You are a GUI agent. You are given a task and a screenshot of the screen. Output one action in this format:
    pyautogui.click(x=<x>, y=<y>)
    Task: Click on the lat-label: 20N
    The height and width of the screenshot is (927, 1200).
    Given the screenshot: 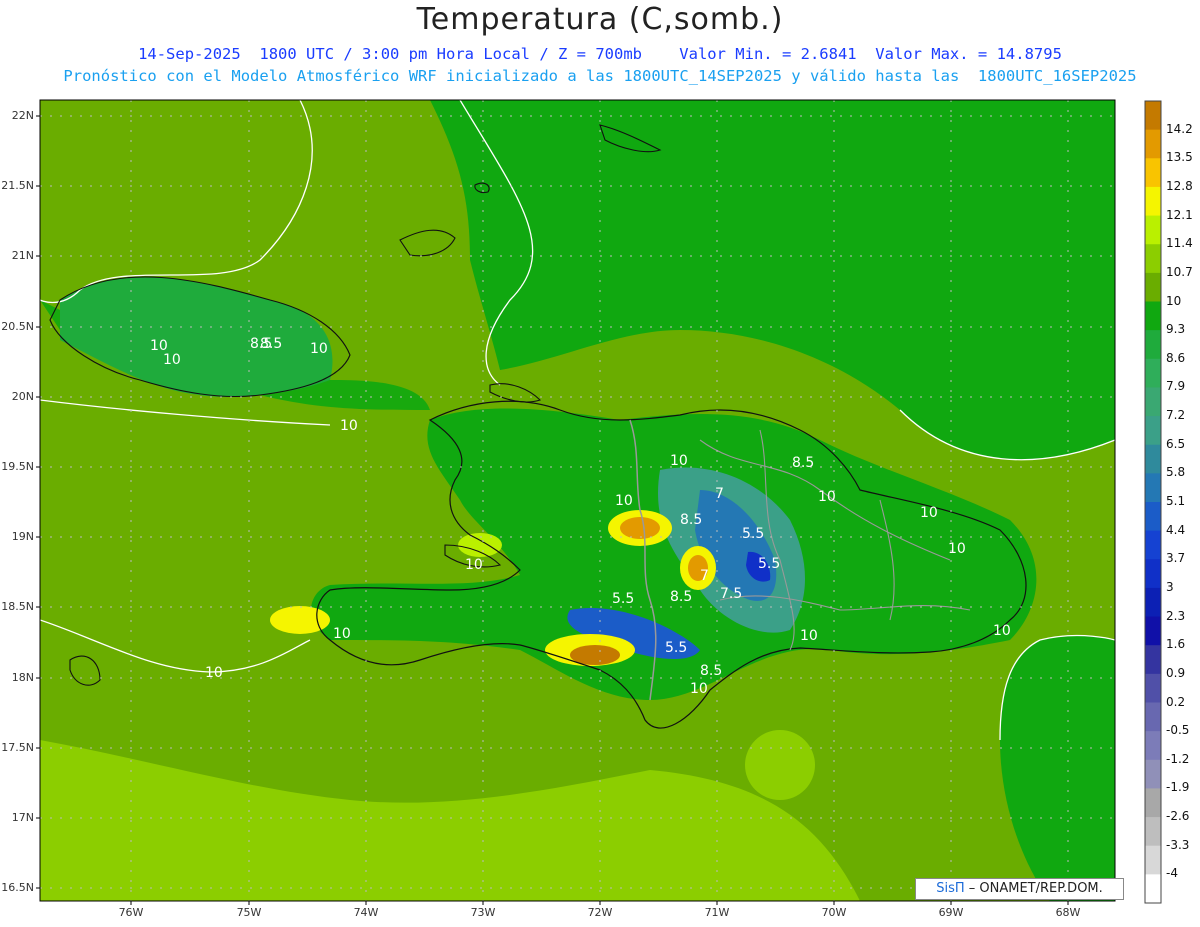 What is the action you would take?
    pyautogui.click(x=22, y=396)
    